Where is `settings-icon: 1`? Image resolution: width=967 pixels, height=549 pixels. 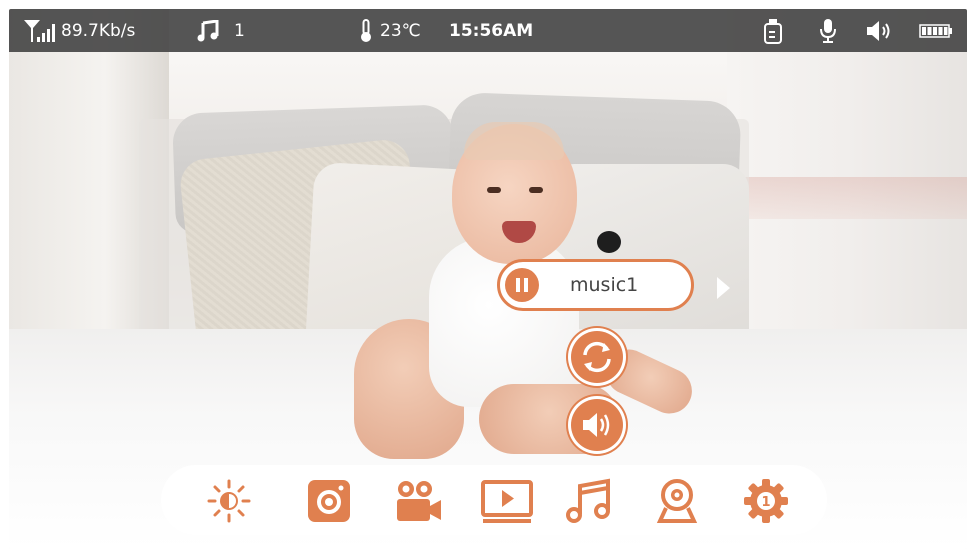 settings-icon: 1 is located at coordinates (766, 501).